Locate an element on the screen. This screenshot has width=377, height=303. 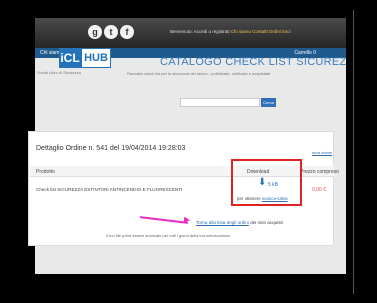
highlight-box is located at coordinates (266, 182).